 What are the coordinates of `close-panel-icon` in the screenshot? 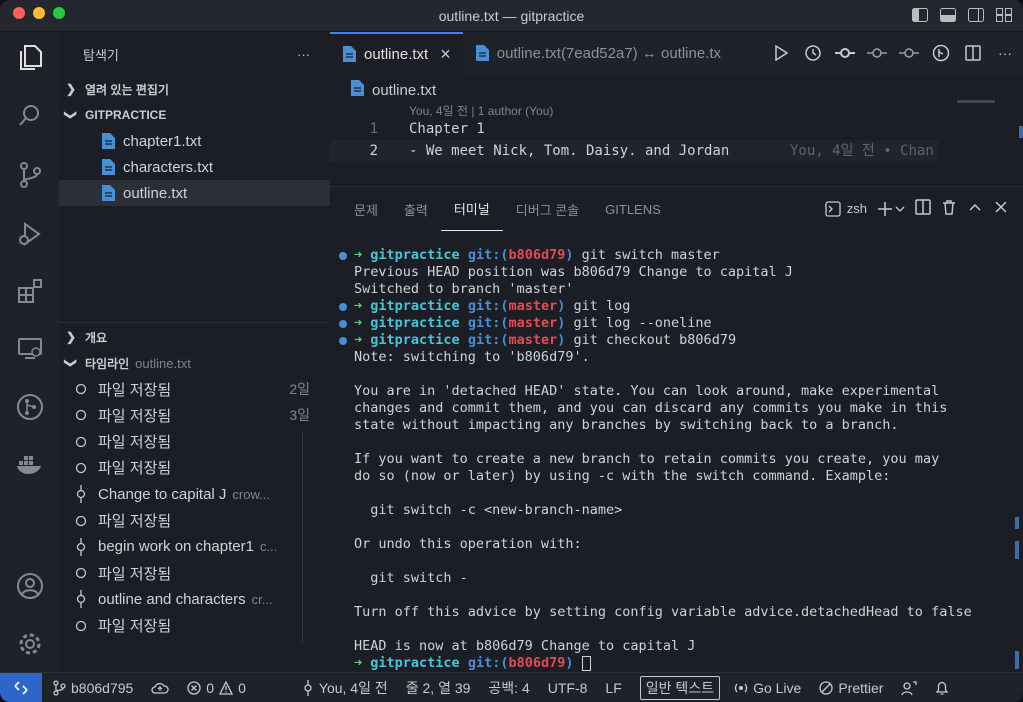 It's located at (1001, 208).